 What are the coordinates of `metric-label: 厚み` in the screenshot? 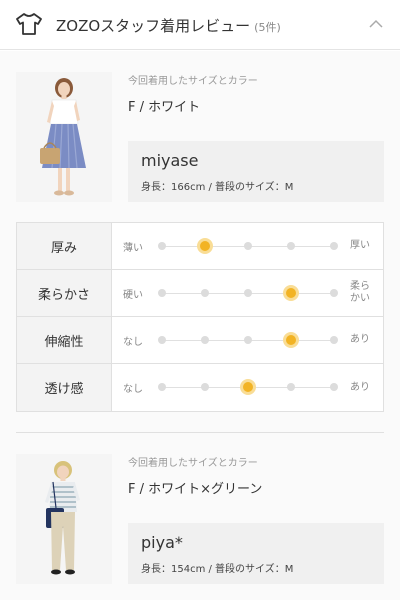 It's located at (64, 246).